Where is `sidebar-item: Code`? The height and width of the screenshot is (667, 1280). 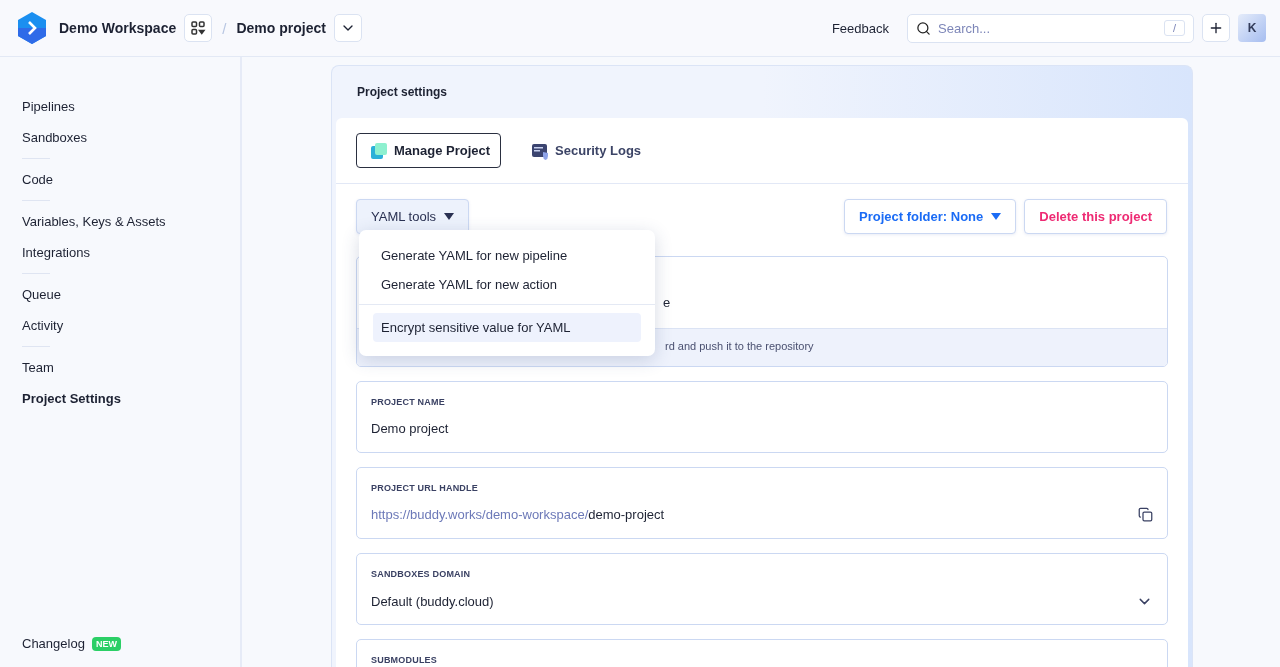 sidebar-item: Code is located at coordinates (38, 179).